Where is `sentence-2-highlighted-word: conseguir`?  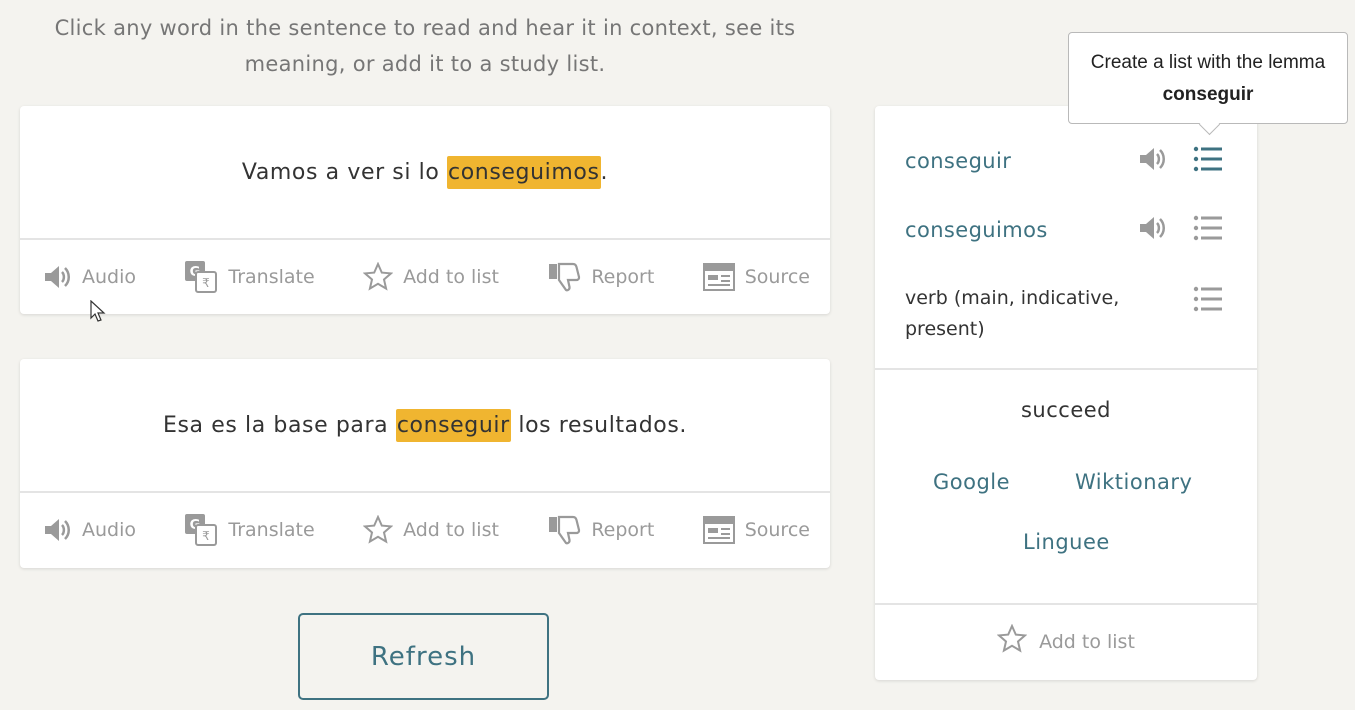
sentence-2-highlighted-word: conseguir is located at coordinates (453, 425).